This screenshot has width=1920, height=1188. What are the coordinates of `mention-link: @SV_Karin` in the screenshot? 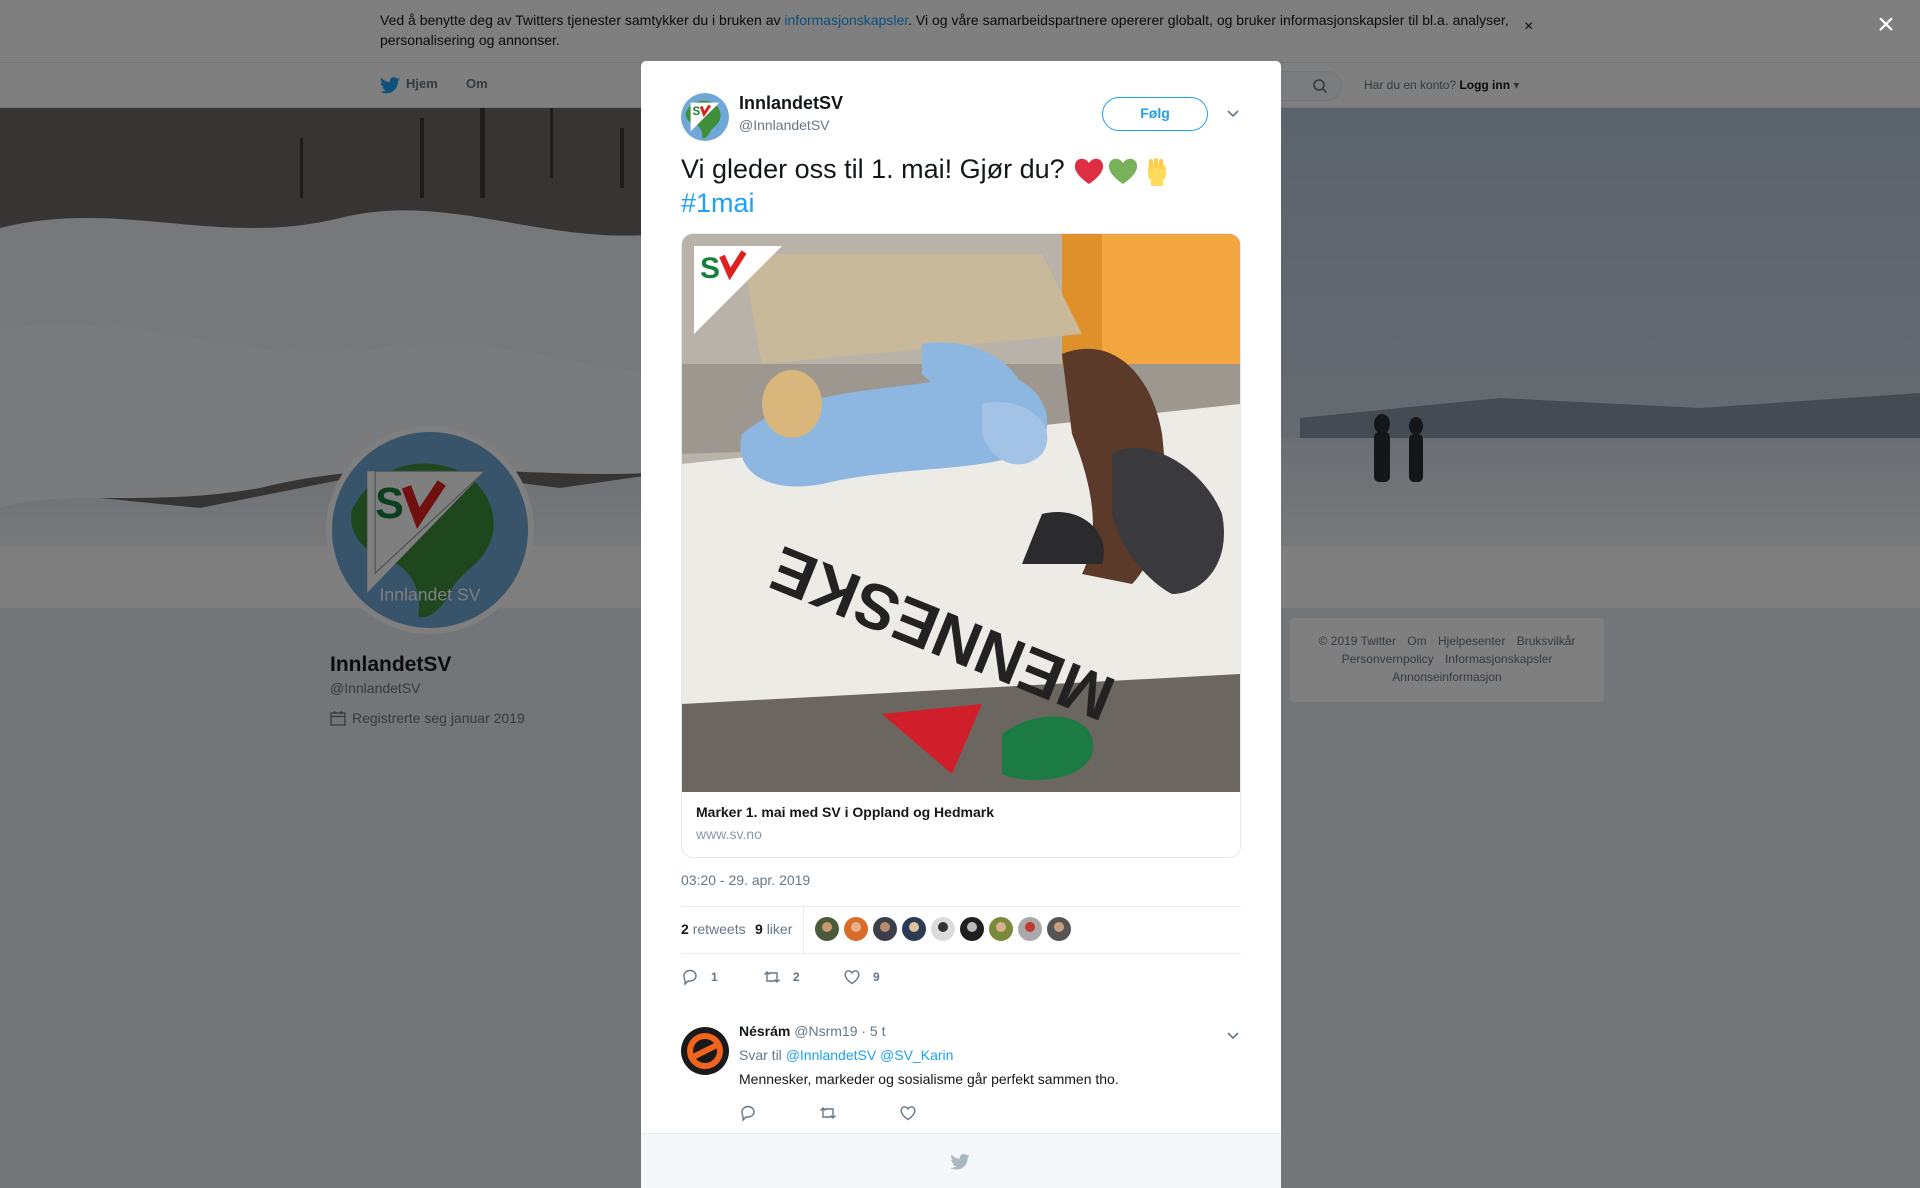 It's located at (916, 1055).